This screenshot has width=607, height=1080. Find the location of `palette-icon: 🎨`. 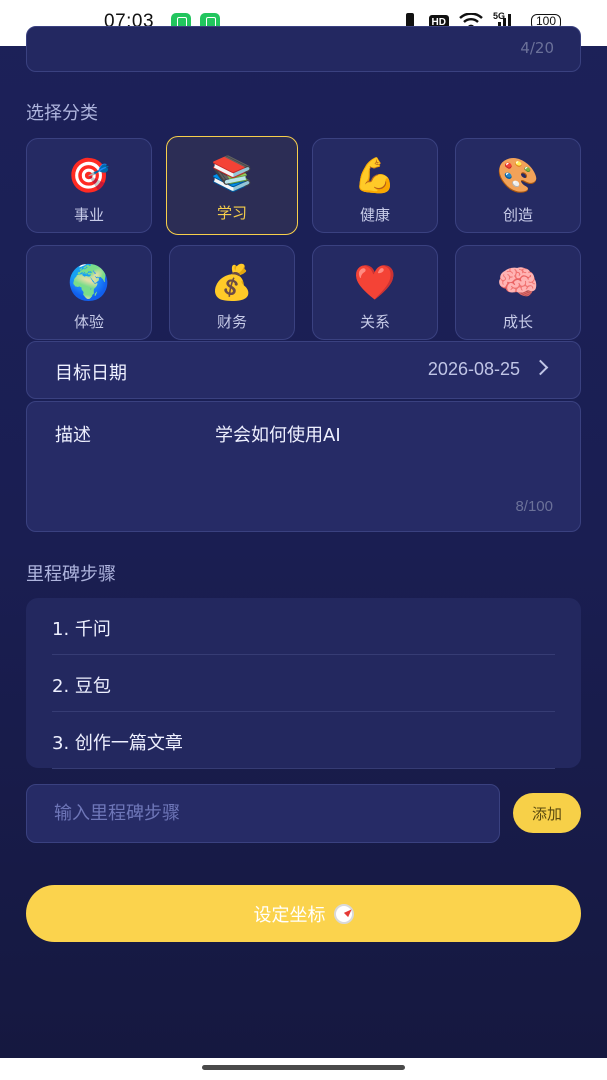

palette-icon: 🎨 is located at coordinates (518, 176).